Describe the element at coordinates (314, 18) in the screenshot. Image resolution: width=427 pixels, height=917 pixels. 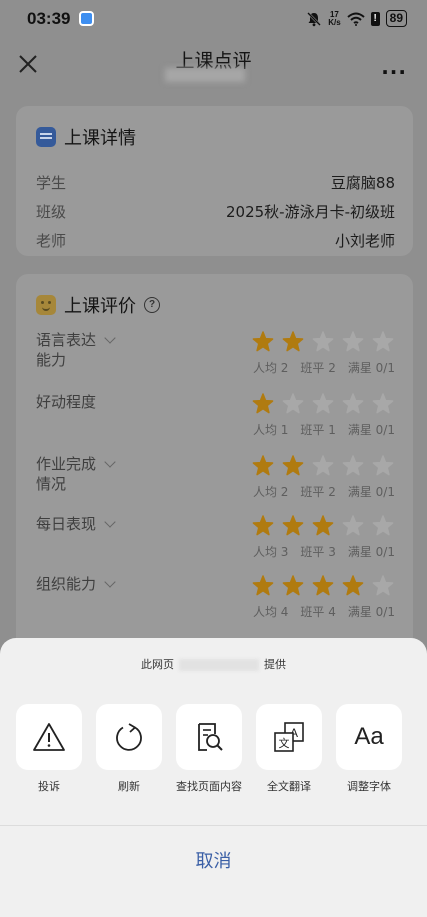
I see `mute-bell-icon` at that location.